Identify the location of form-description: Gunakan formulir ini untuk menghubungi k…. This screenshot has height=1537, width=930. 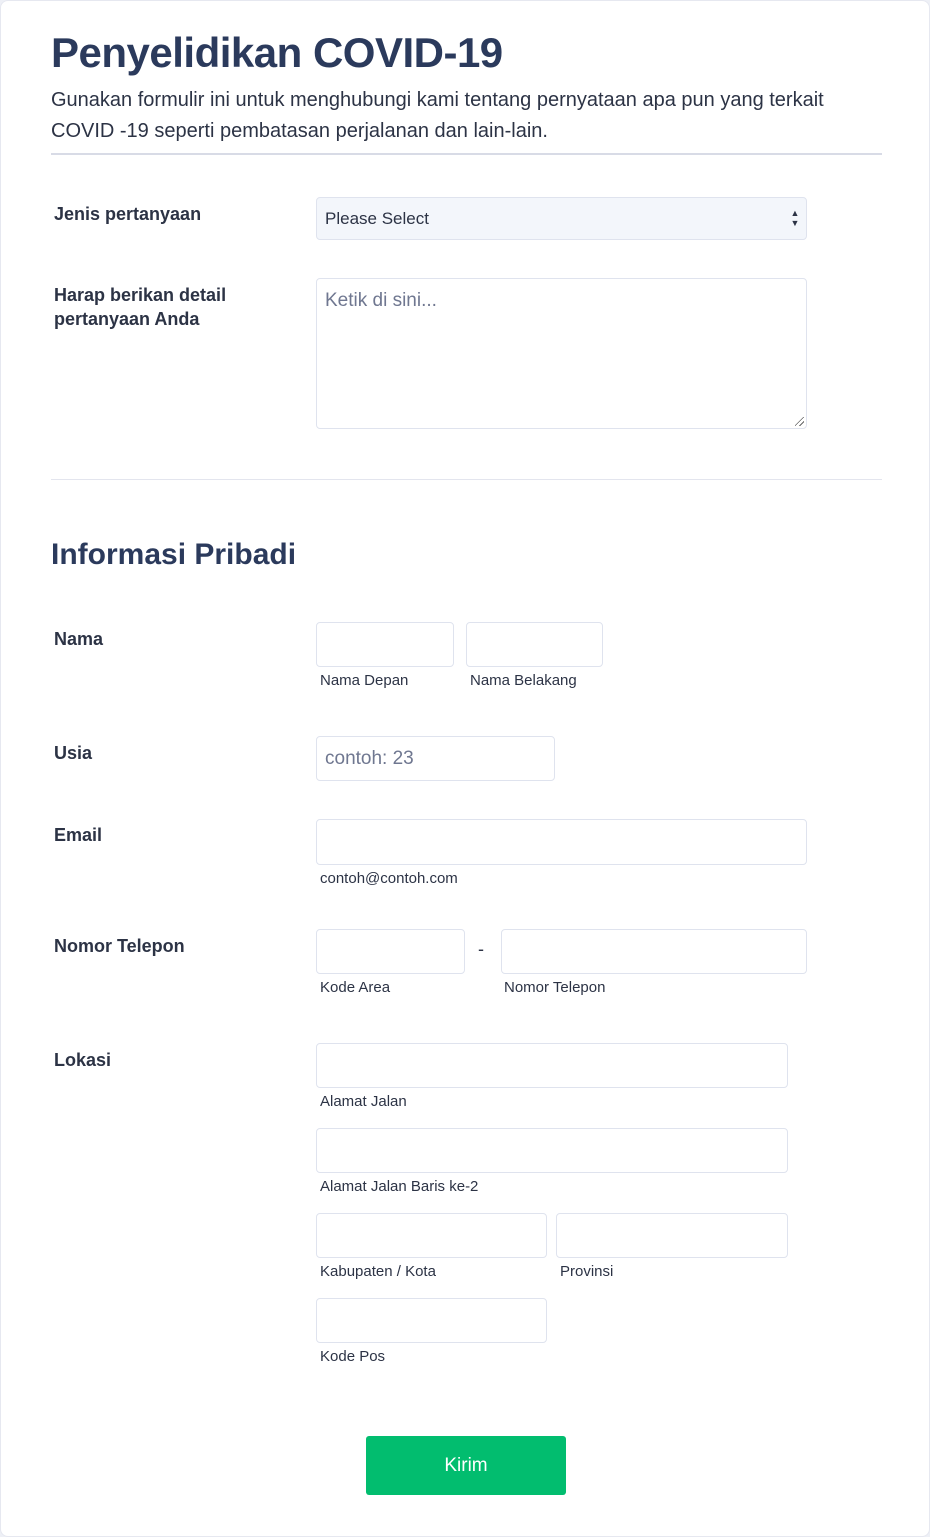
(437, 115).